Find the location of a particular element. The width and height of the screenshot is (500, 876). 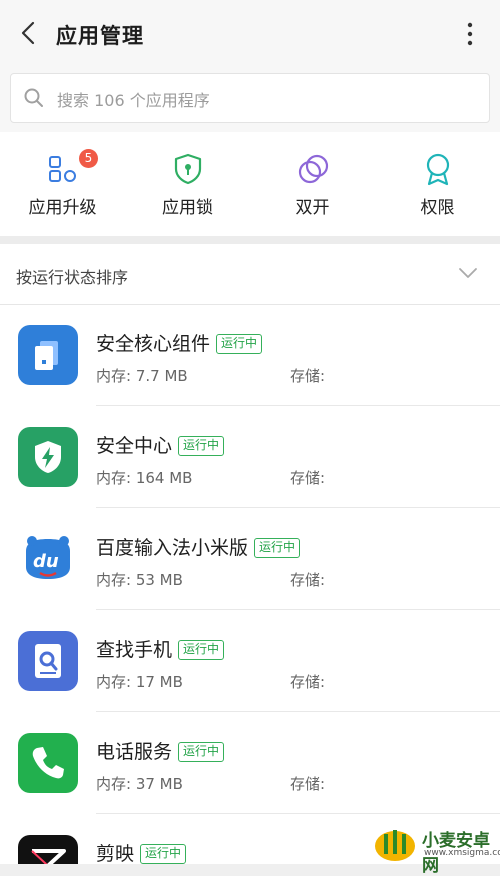

app-row-find-device: 查找手机 运行中 内存: 17 MB 存储: is located at coordinates (250, 661).